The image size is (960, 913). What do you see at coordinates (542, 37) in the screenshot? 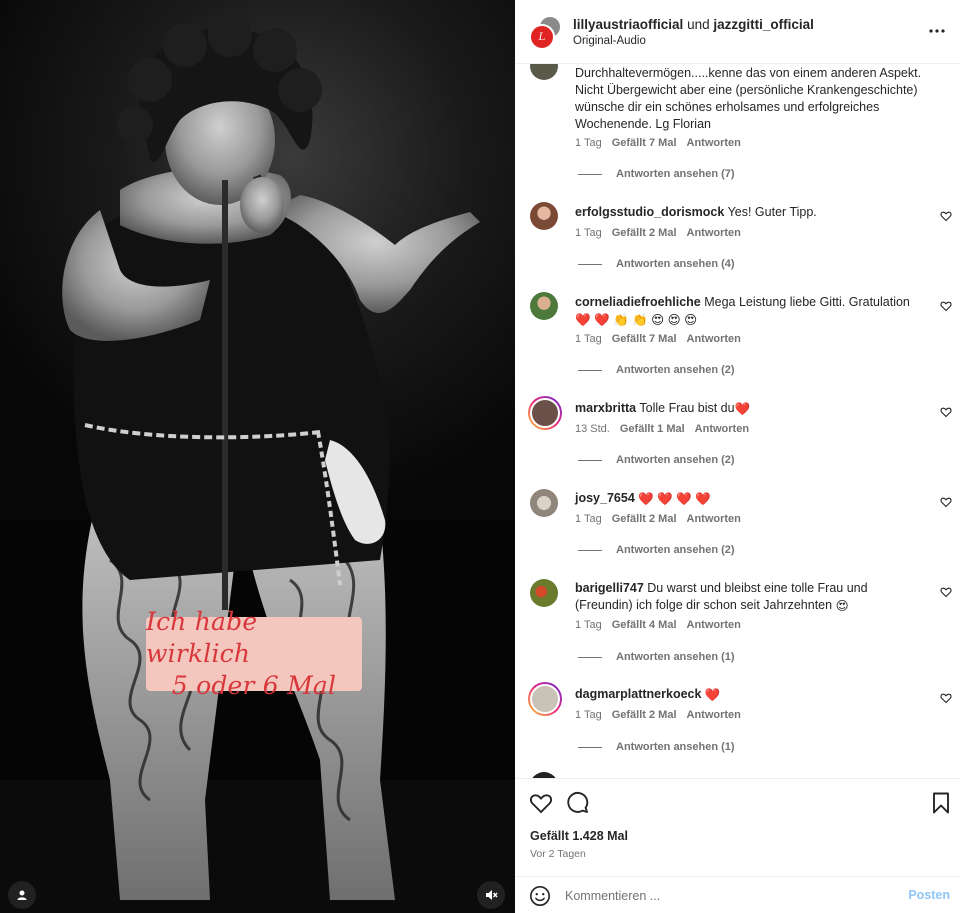
I see `avatar-primary: L` at bounding box center [542, 37].